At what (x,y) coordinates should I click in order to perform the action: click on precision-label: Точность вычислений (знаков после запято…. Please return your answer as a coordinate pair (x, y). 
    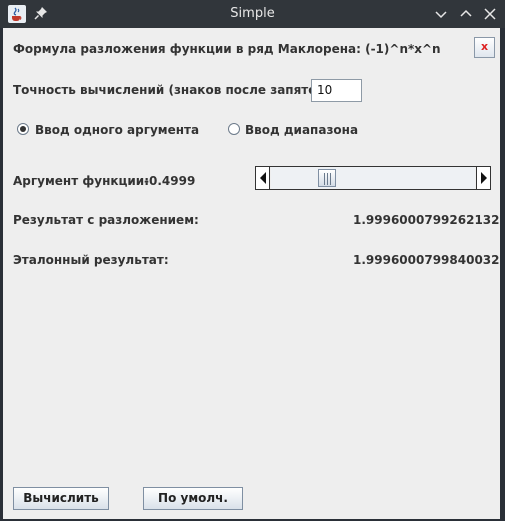
    Looking at the image, I should click on (174, 90).